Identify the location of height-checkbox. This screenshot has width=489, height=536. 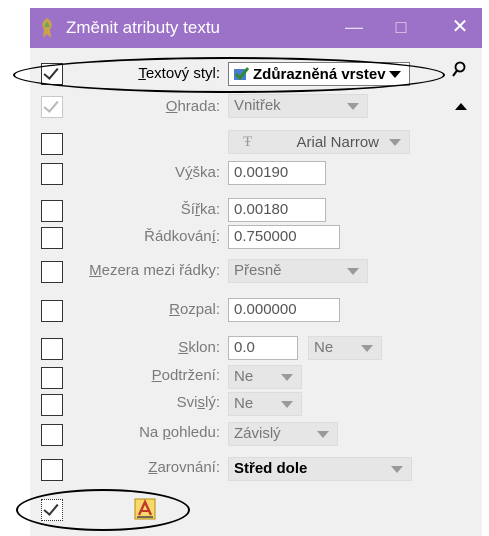
(52, 174).